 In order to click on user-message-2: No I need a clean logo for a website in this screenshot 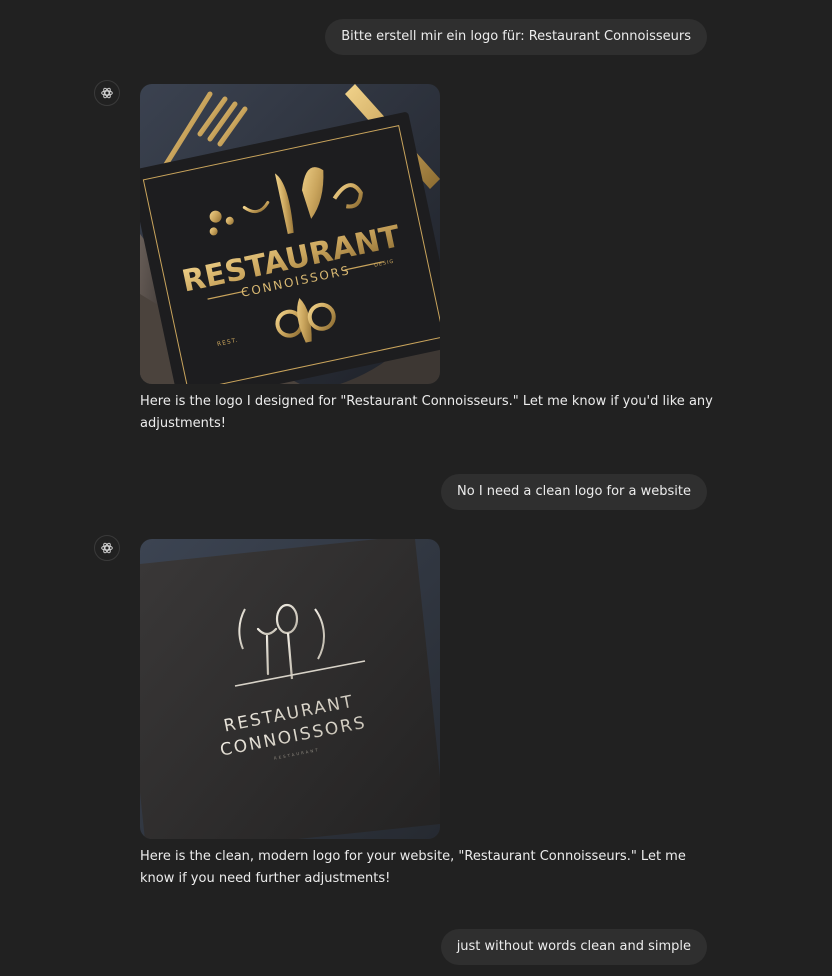, I will do `click(574, 492)`.